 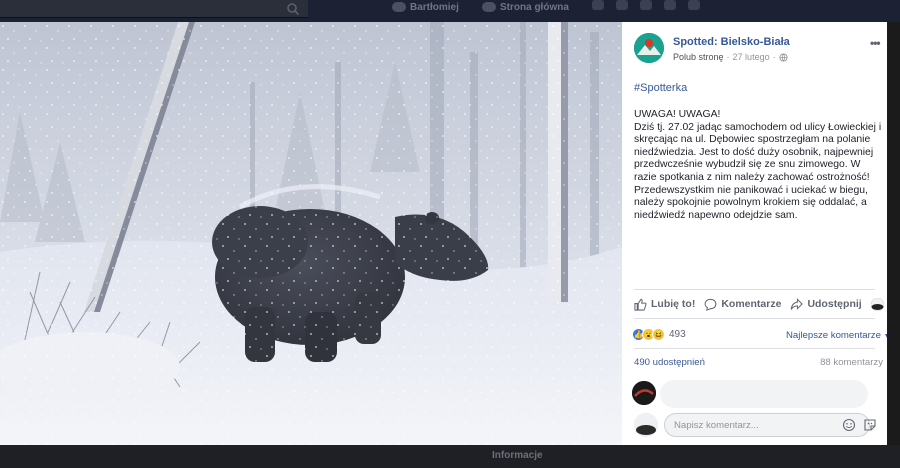 I want to click on comment-button: Komentarze, so click(x=742, y=304).